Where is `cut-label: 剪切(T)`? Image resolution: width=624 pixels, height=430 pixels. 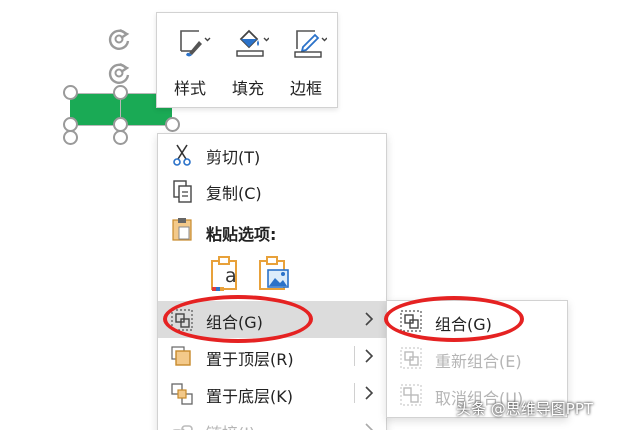 cut-label: 剪切(T) is located at coordinates (233, 157).